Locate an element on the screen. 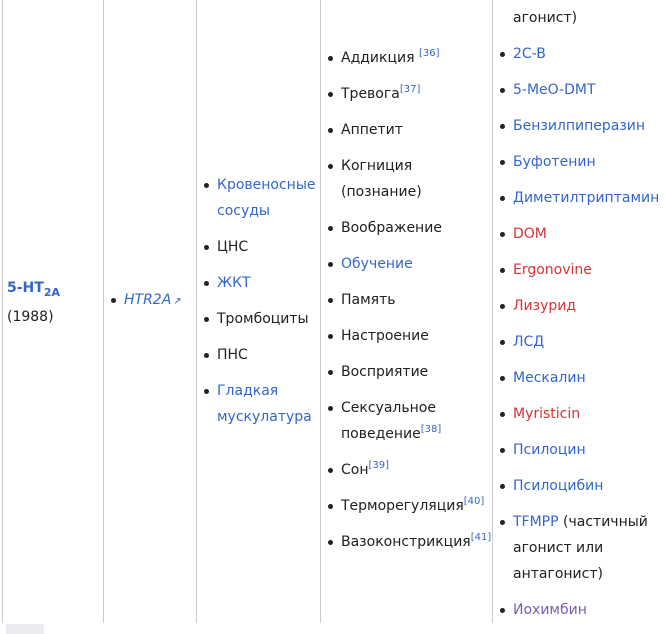  function-text: Аппетит is located at coordinates (372, 130).